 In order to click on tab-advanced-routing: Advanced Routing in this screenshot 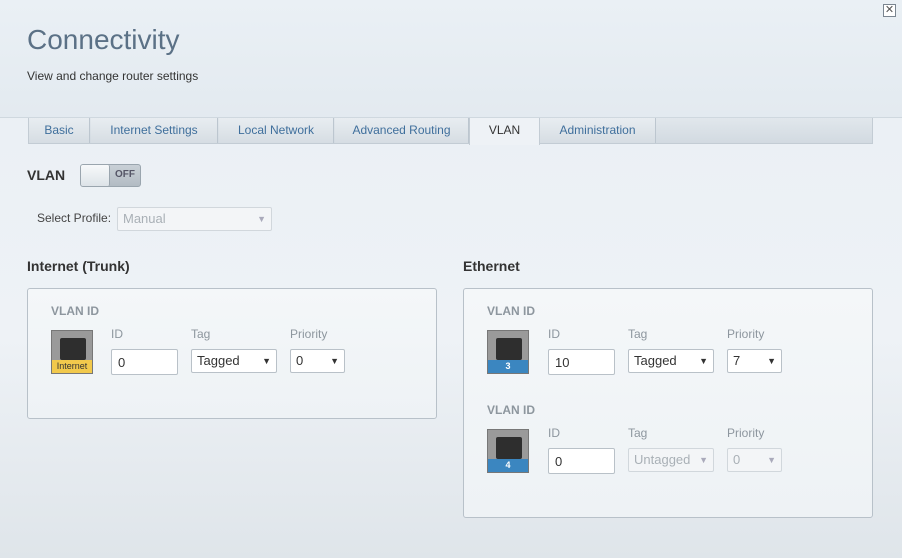, I will do `click(402, 130)`.